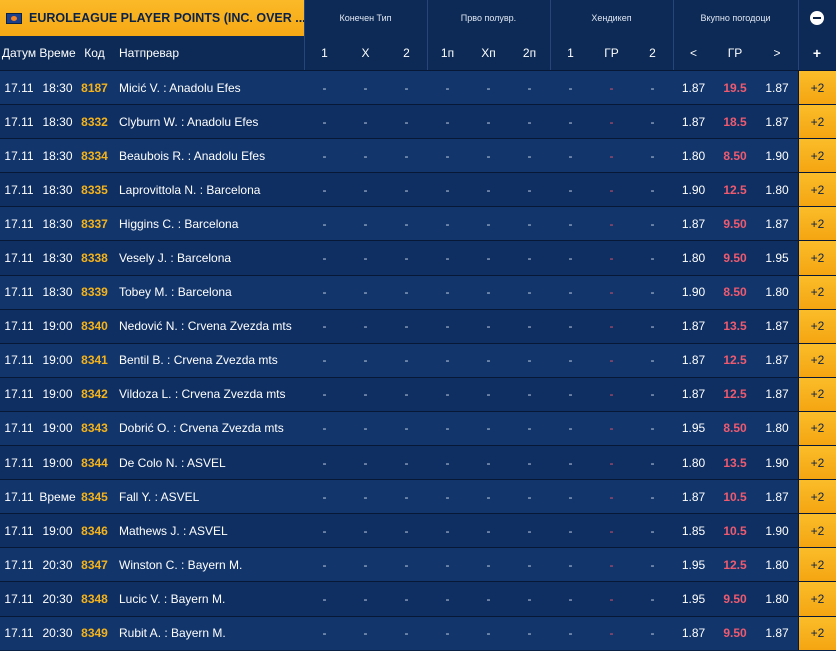 Image resolution: width=836 pixels, height=651 pixels. I want to click on row-match: Nedović N. : Crvena Zvezda mts, so click(210, 326).